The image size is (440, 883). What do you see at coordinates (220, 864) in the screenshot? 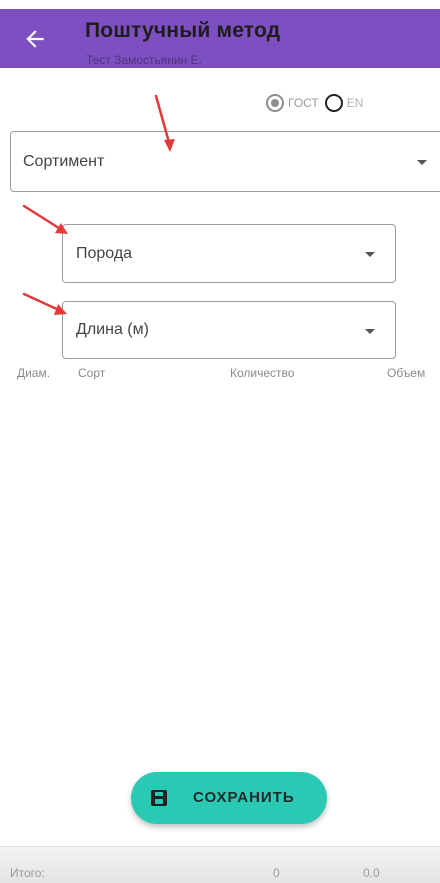
I see `totals-footer: Итого: 0 0.0` at bounding box center [220, 864].